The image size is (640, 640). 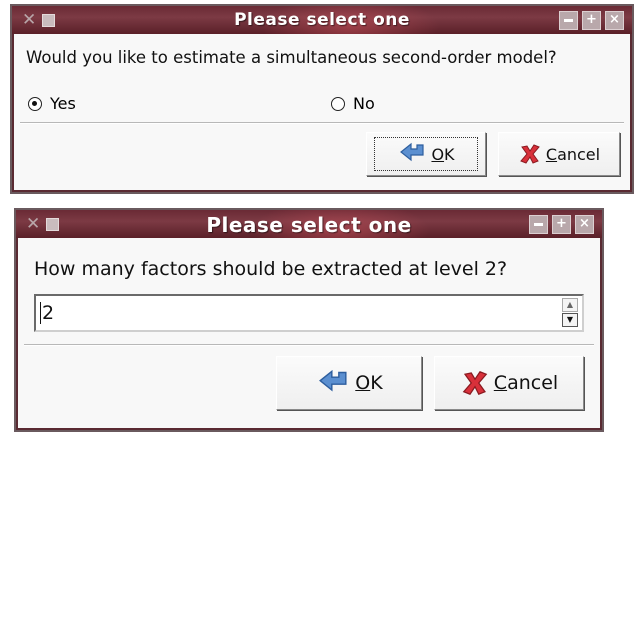 What do you see at coordinates (309, 313) in the screenshot?
I see `factor-count-input: 2 ▲ ▼` at bounding box center [309, 313].